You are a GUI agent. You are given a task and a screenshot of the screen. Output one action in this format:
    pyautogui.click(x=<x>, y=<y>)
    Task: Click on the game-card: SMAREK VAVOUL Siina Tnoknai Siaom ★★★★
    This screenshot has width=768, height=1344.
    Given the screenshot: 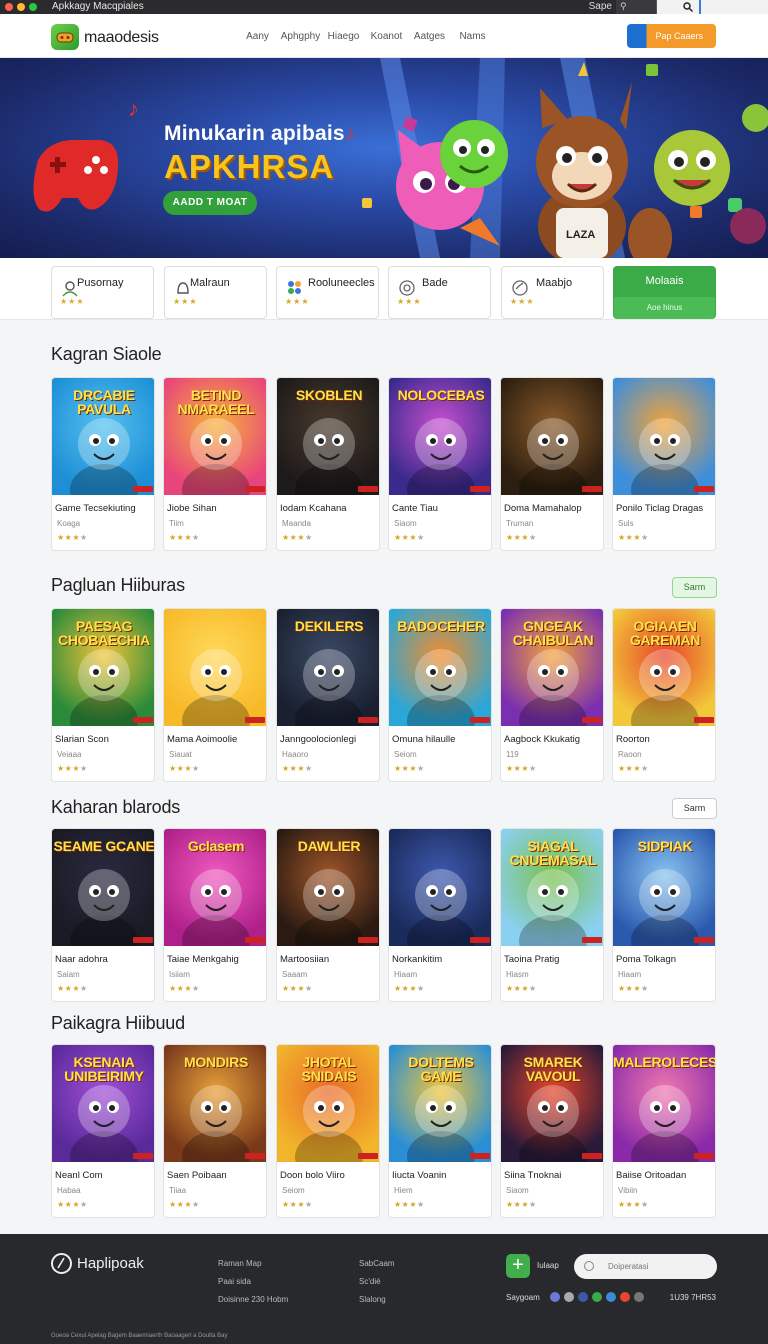 What is the action you would take?
    pyautogui.click(x=552, y=1131)
    